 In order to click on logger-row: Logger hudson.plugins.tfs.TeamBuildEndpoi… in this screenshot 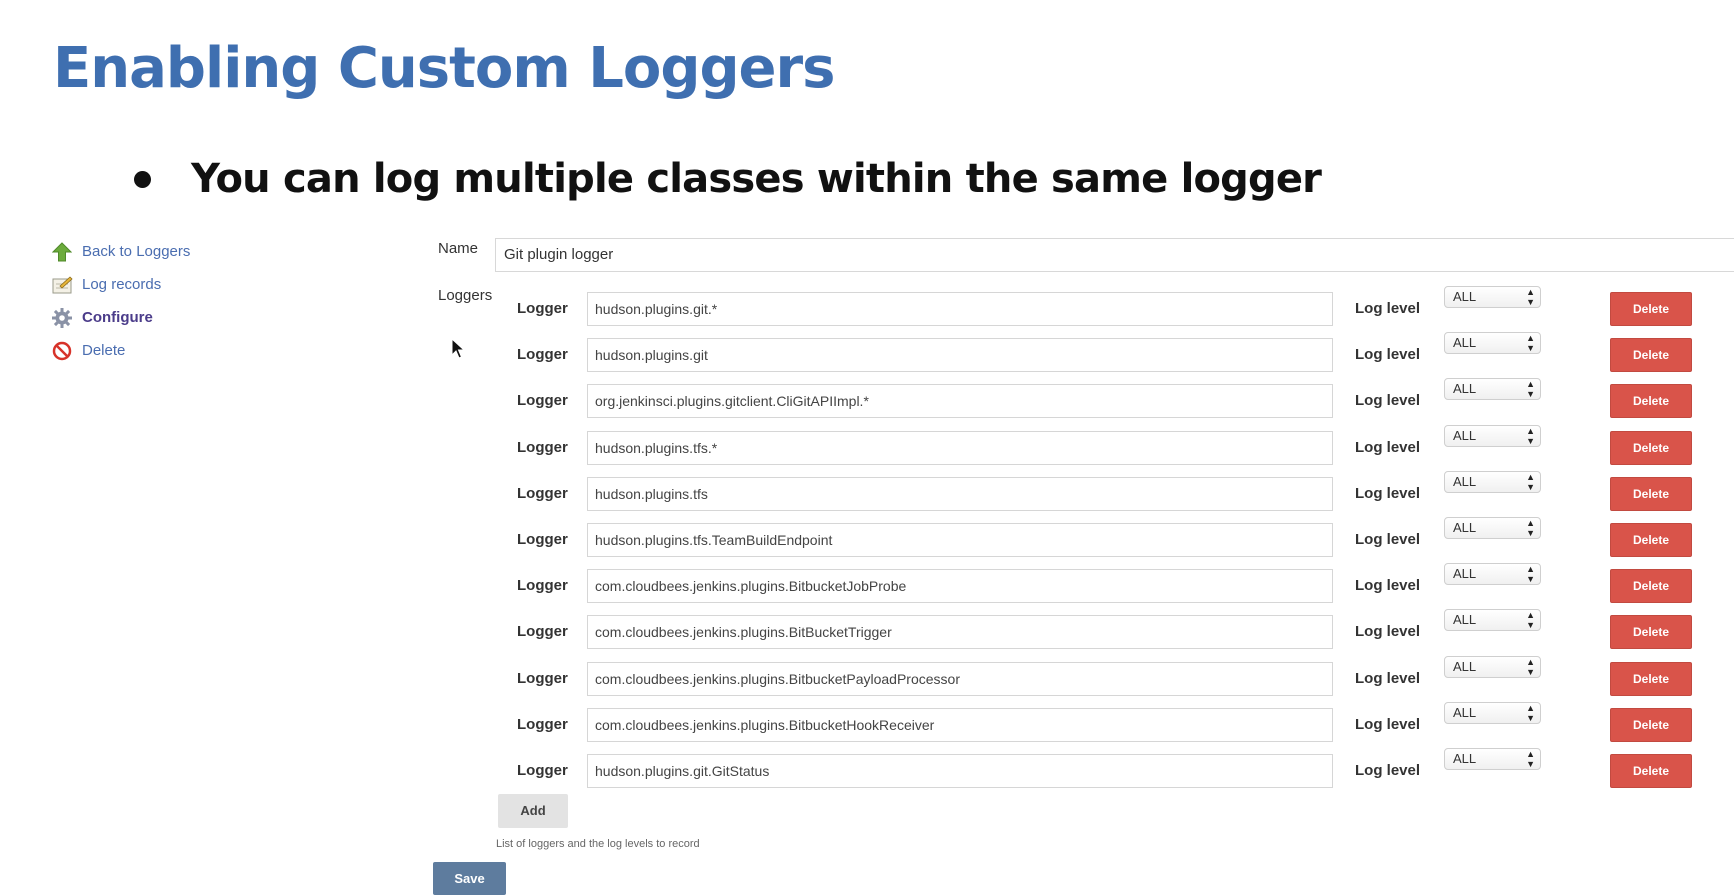, I will do `click(1105, 538)`.